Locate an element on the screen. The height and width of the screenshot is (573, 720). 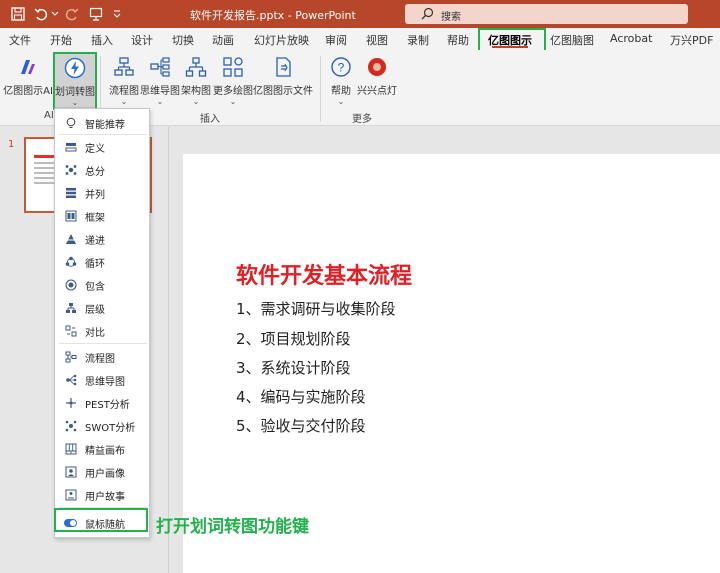
edraw-ai-button: 亿图图示AI is located at coordinates (28, 75).